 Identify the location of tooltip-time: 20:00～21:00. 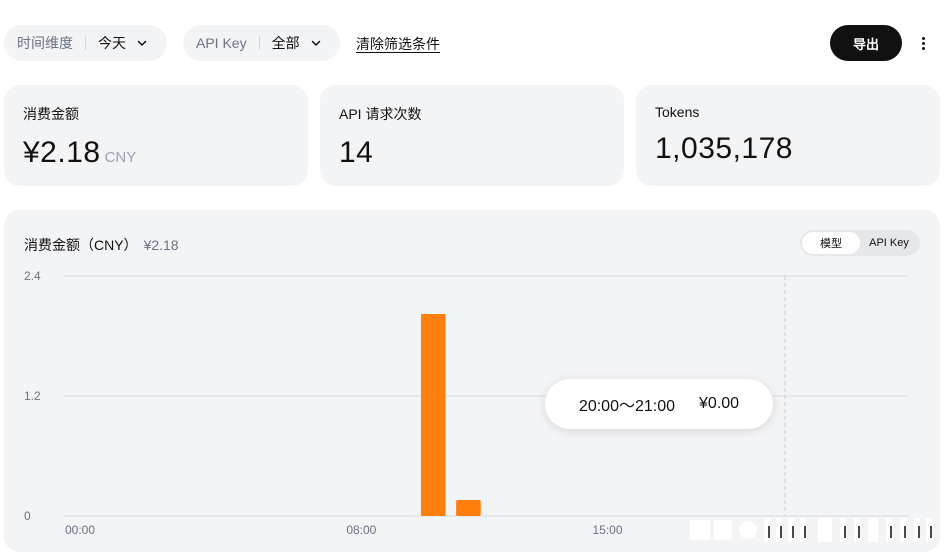
(627, 406).